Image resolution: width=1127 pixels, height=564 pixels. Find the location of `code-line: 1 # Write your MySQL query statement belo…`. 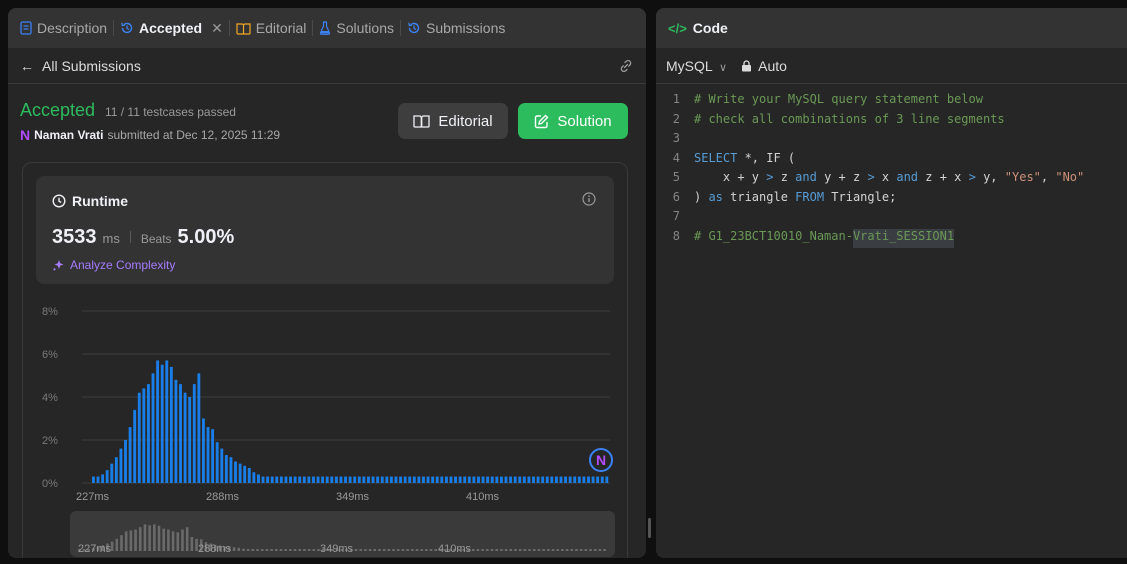

code-line: 1 # Write your MySQL query statement belo… is located at coordinates (891, 102).